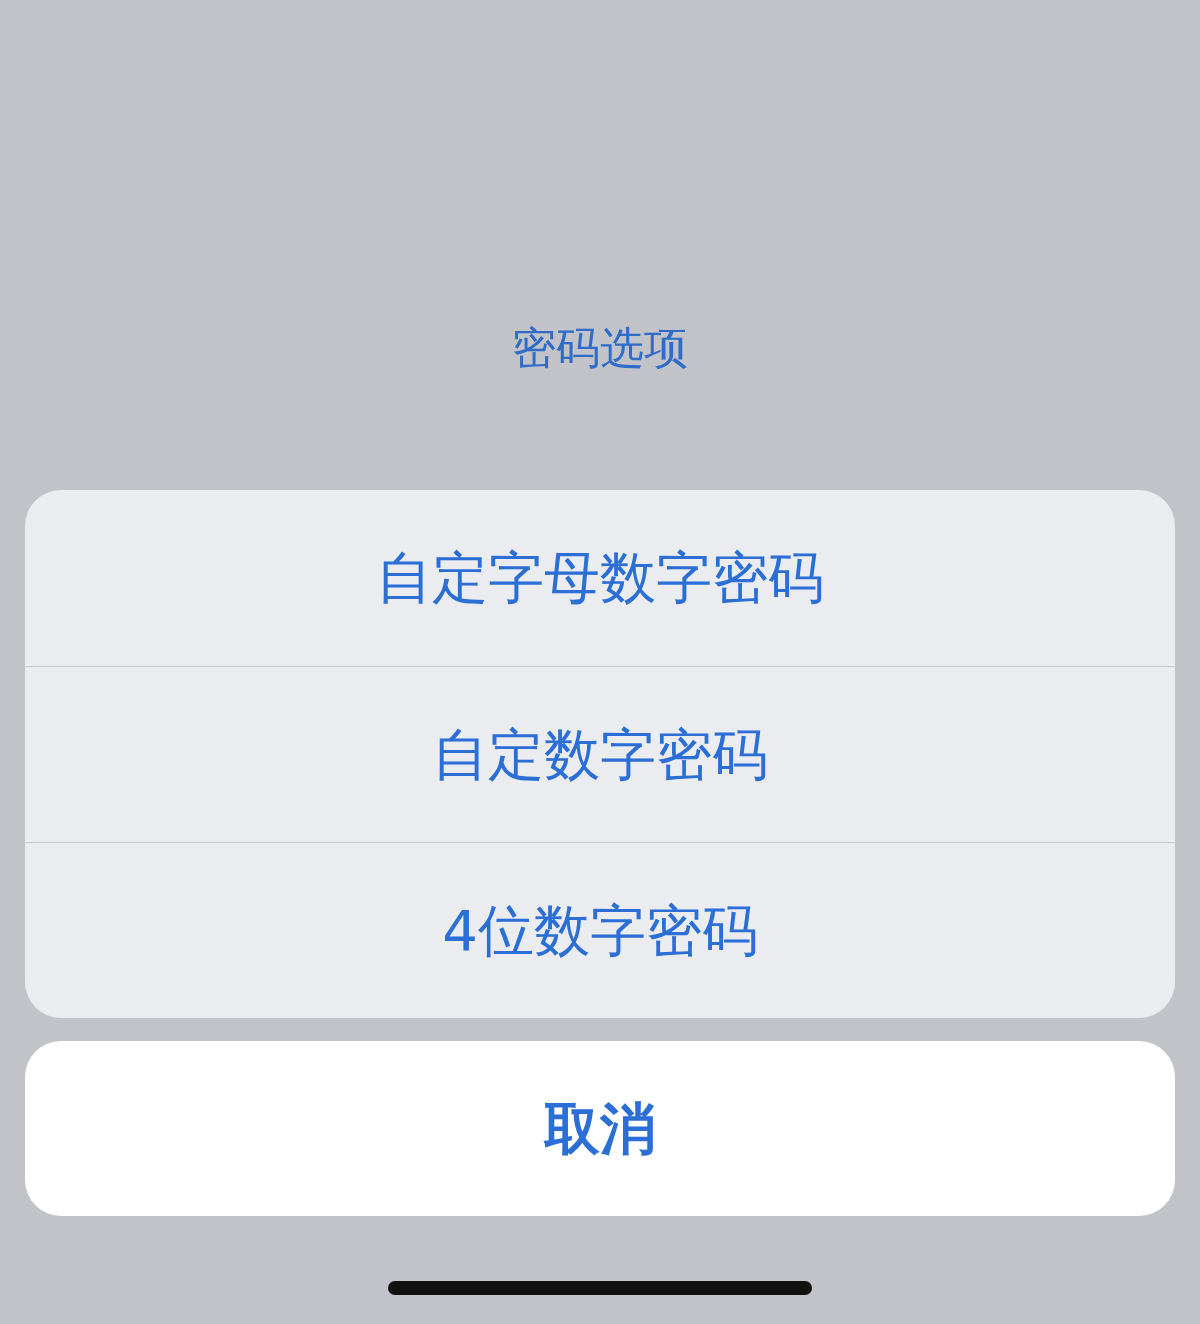 This screenshot has width=1200, height=1324. I want to click on option-button: 自定字母数字密码, so click(600, 578).